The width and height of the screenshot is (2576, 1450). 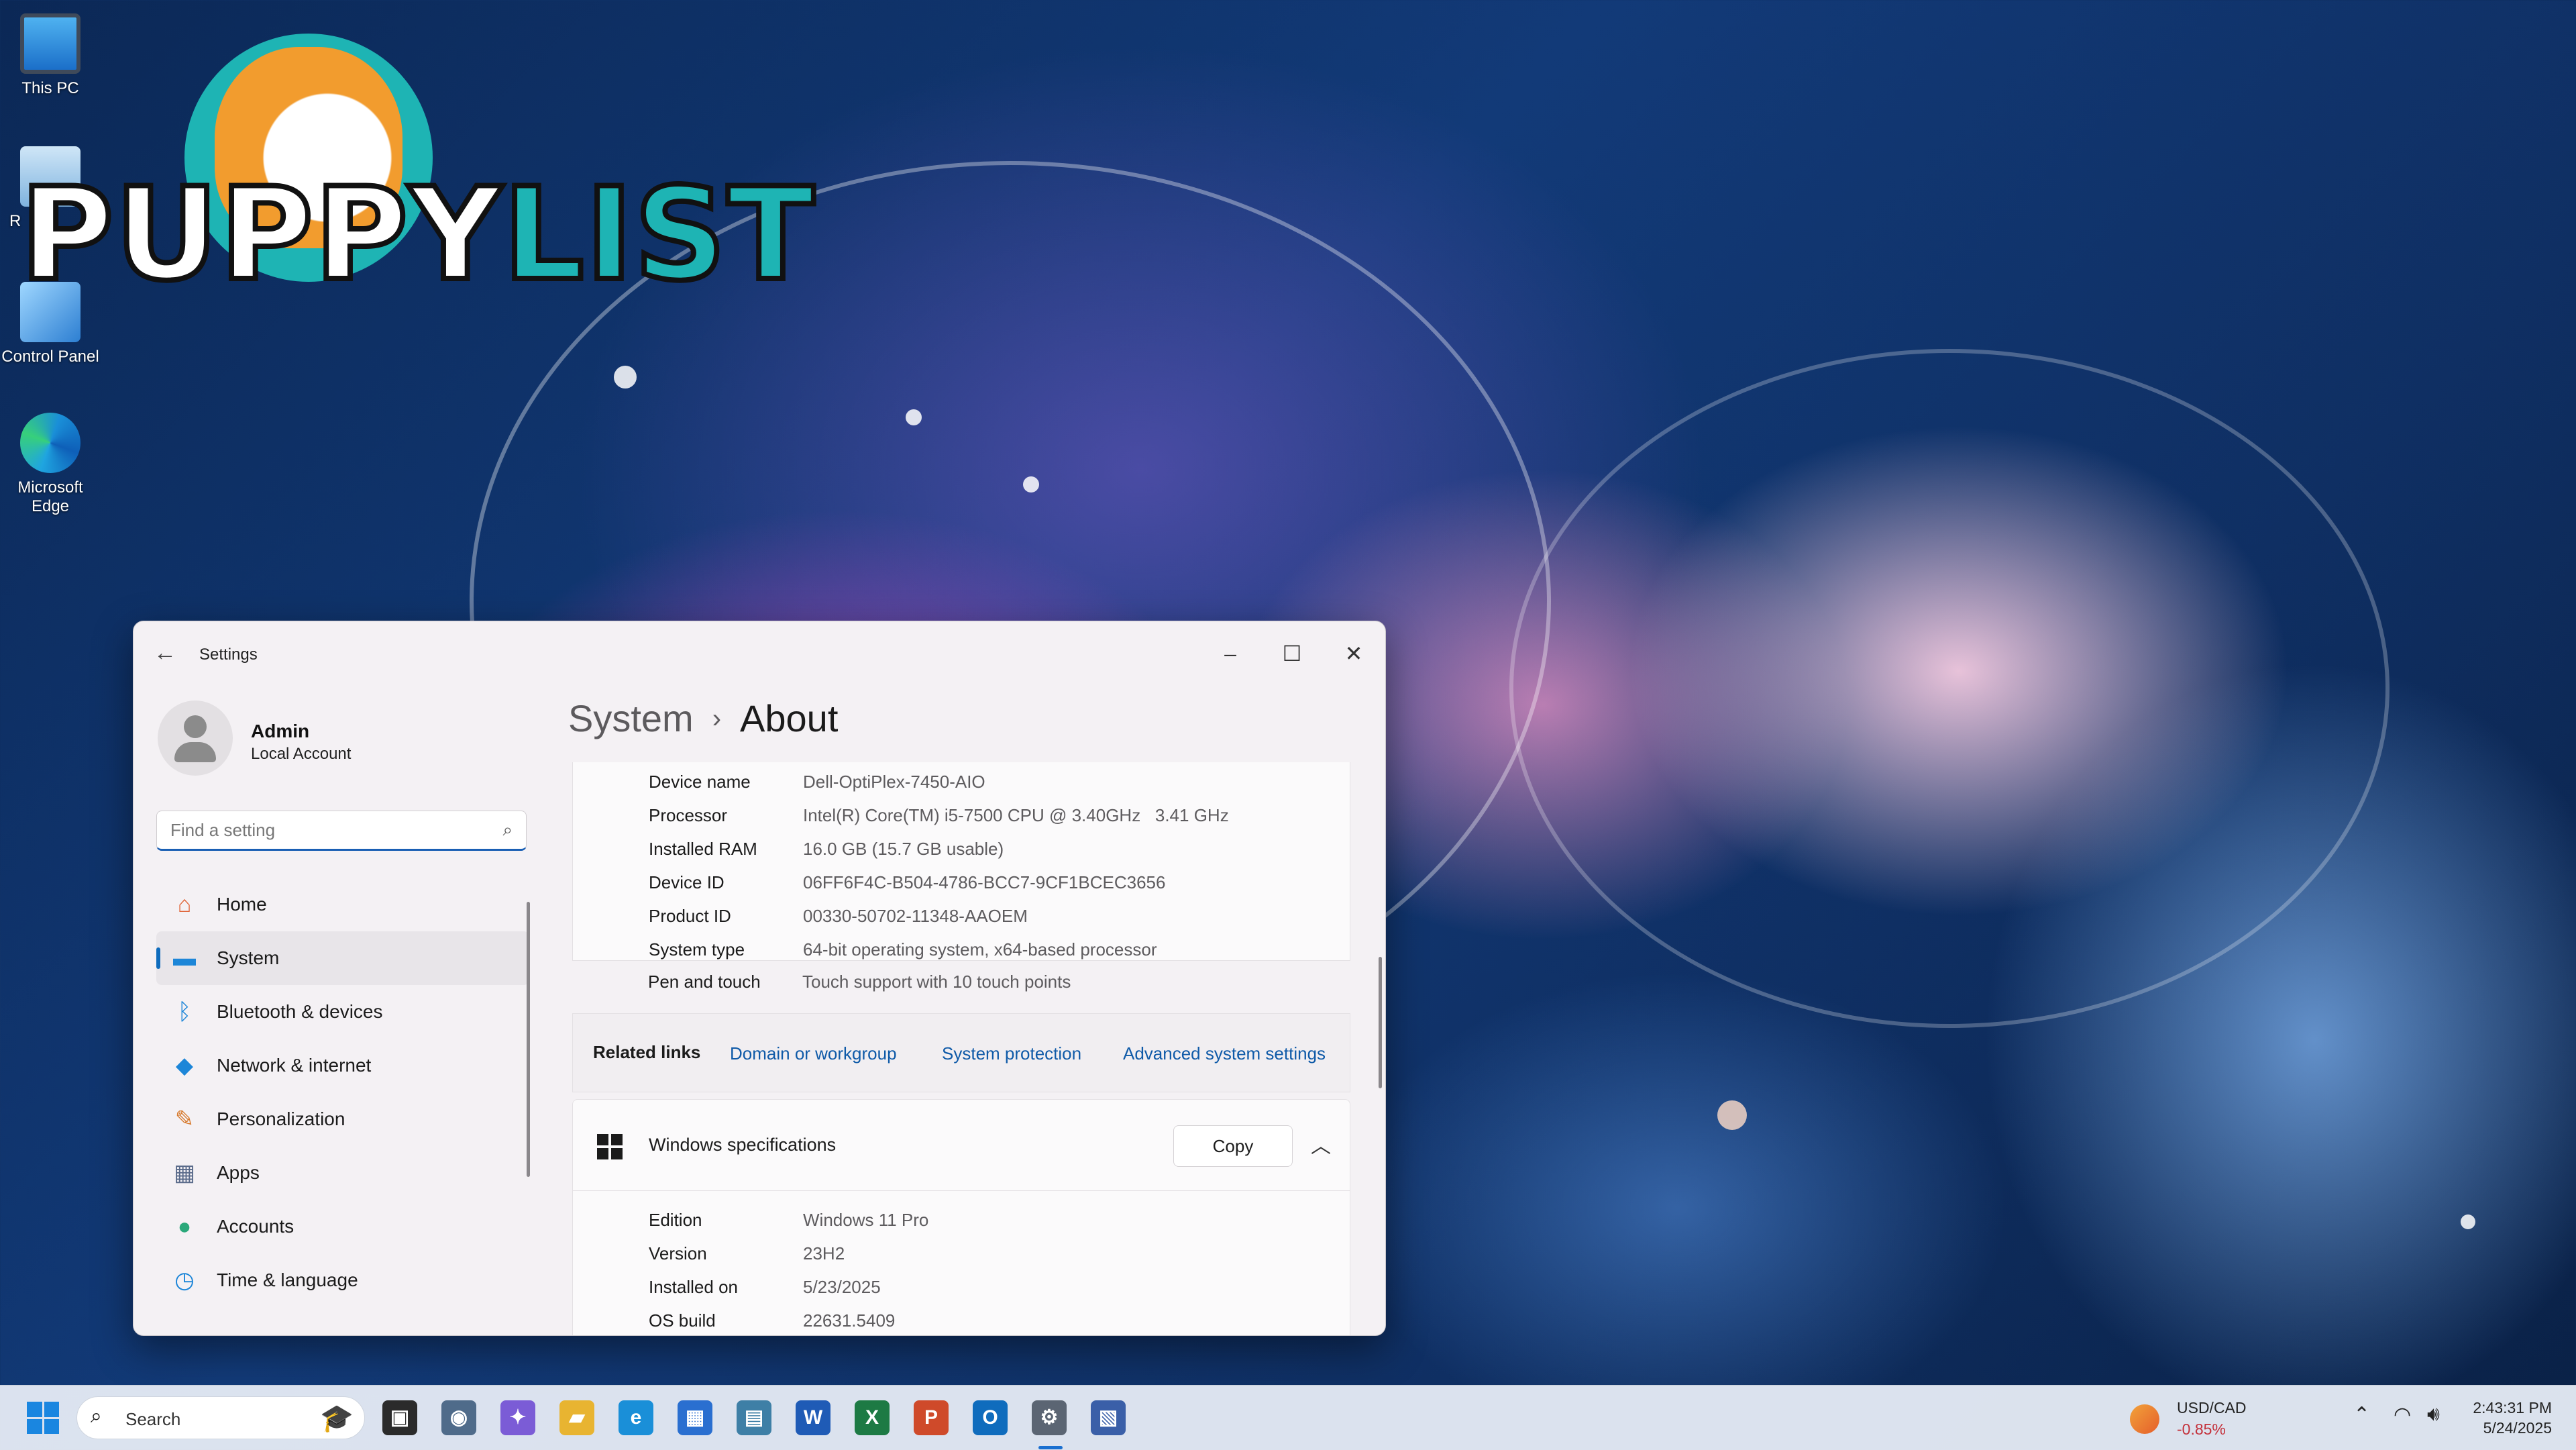 What do you see at coordinates (1224, 1053) in the screenshot?
I see `link-advanced-system-settings: Advanced system settings` at bounding box center [1224, 1053].